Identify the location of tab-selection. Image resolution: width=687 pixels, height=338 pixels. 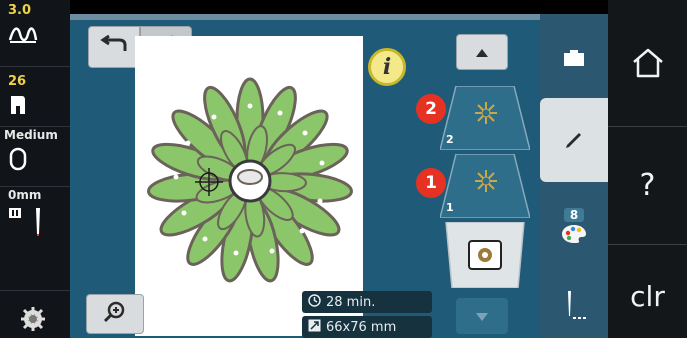
(574, 60).